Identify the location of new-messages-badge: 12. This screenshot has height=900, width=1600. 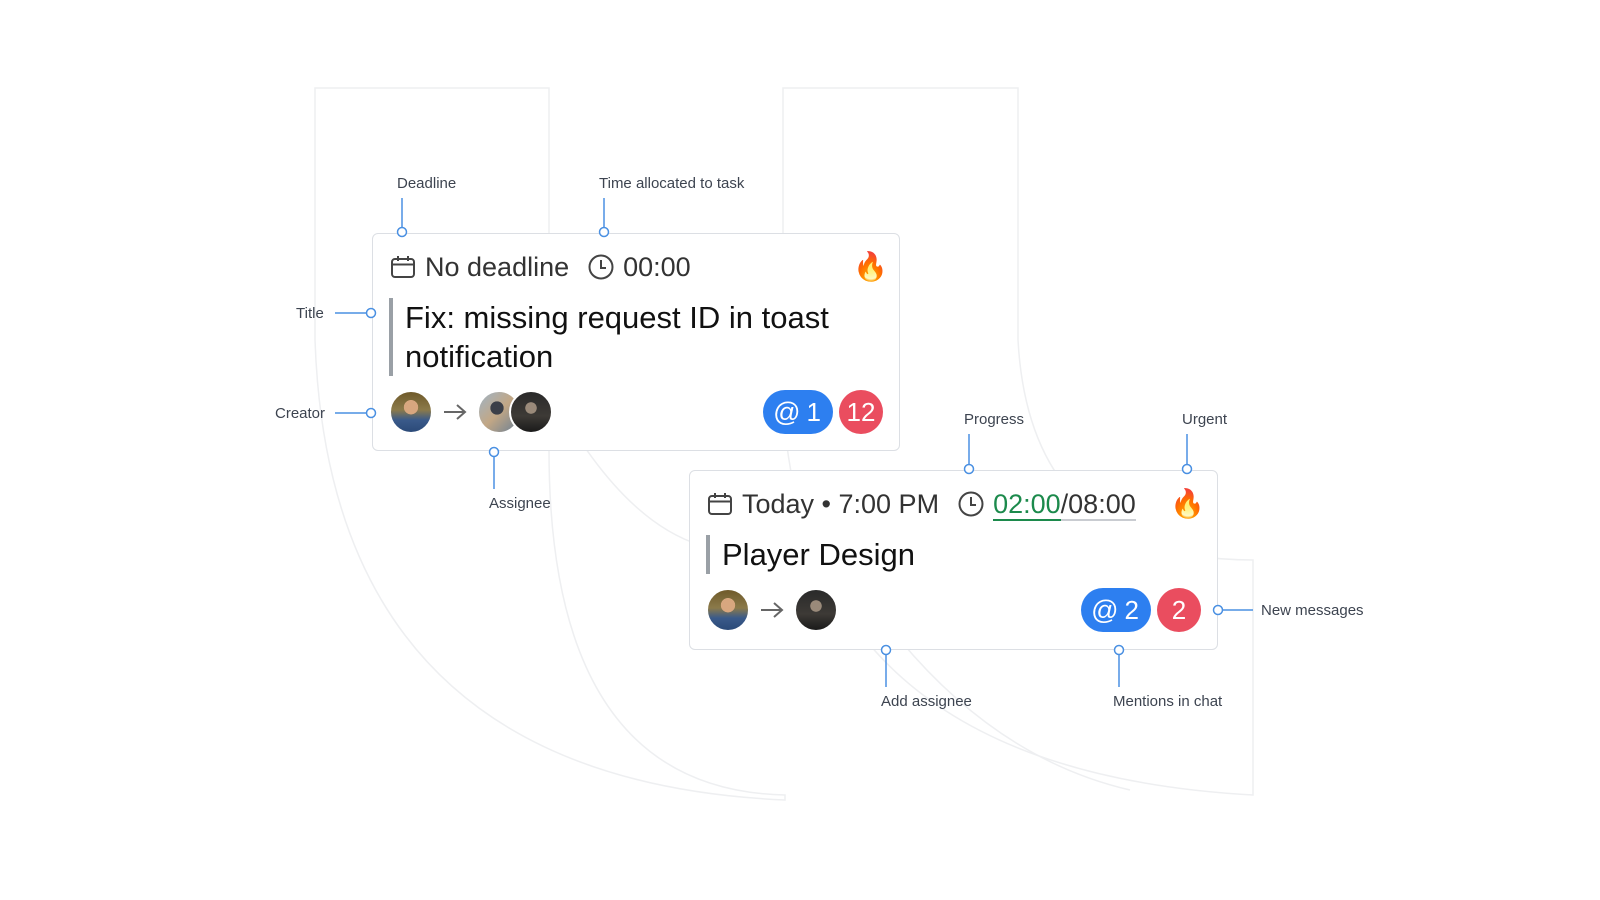
(861, 412).